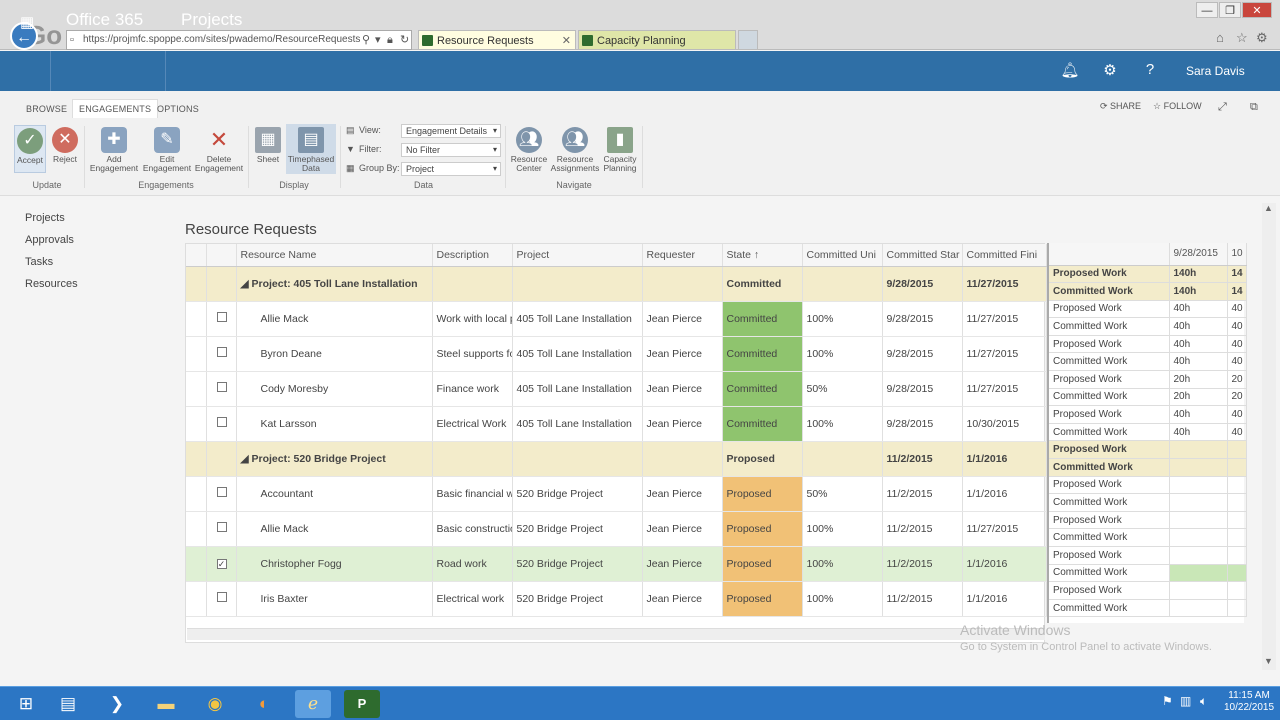 The width and height of the screenshot is (1280, 720). What do you see at coordinates (1004, 354) in the screenshot?
I see `cell-finish: 11/27/2015` at bounding box center [1004, 354].